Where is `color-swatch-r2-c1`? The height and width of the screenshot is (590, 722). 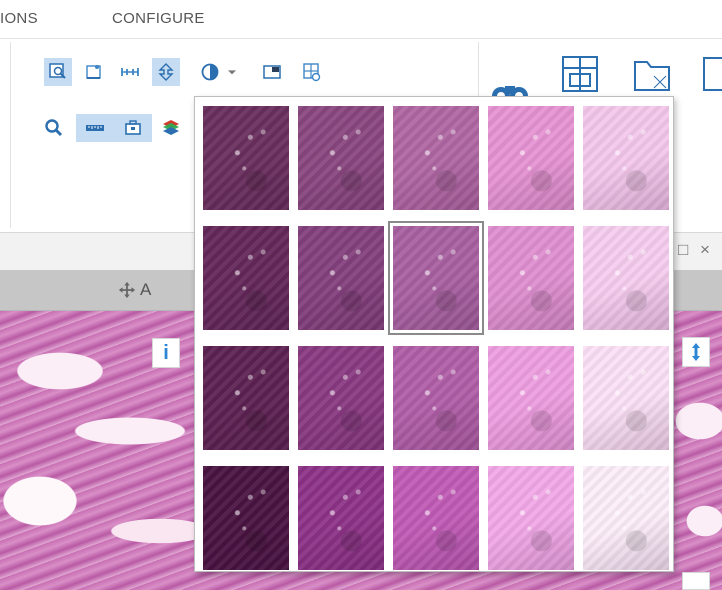 color-swatch-r2-c1 is located at coordinates (341, 398).